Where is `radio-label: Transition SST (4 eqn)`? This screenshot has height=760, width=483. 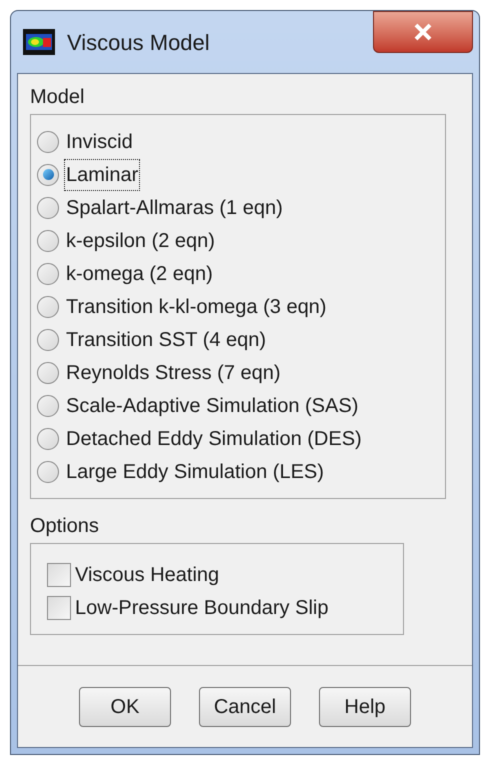 radio-label: Transition SST (4 eqn) is located at coordinates (166, 340).